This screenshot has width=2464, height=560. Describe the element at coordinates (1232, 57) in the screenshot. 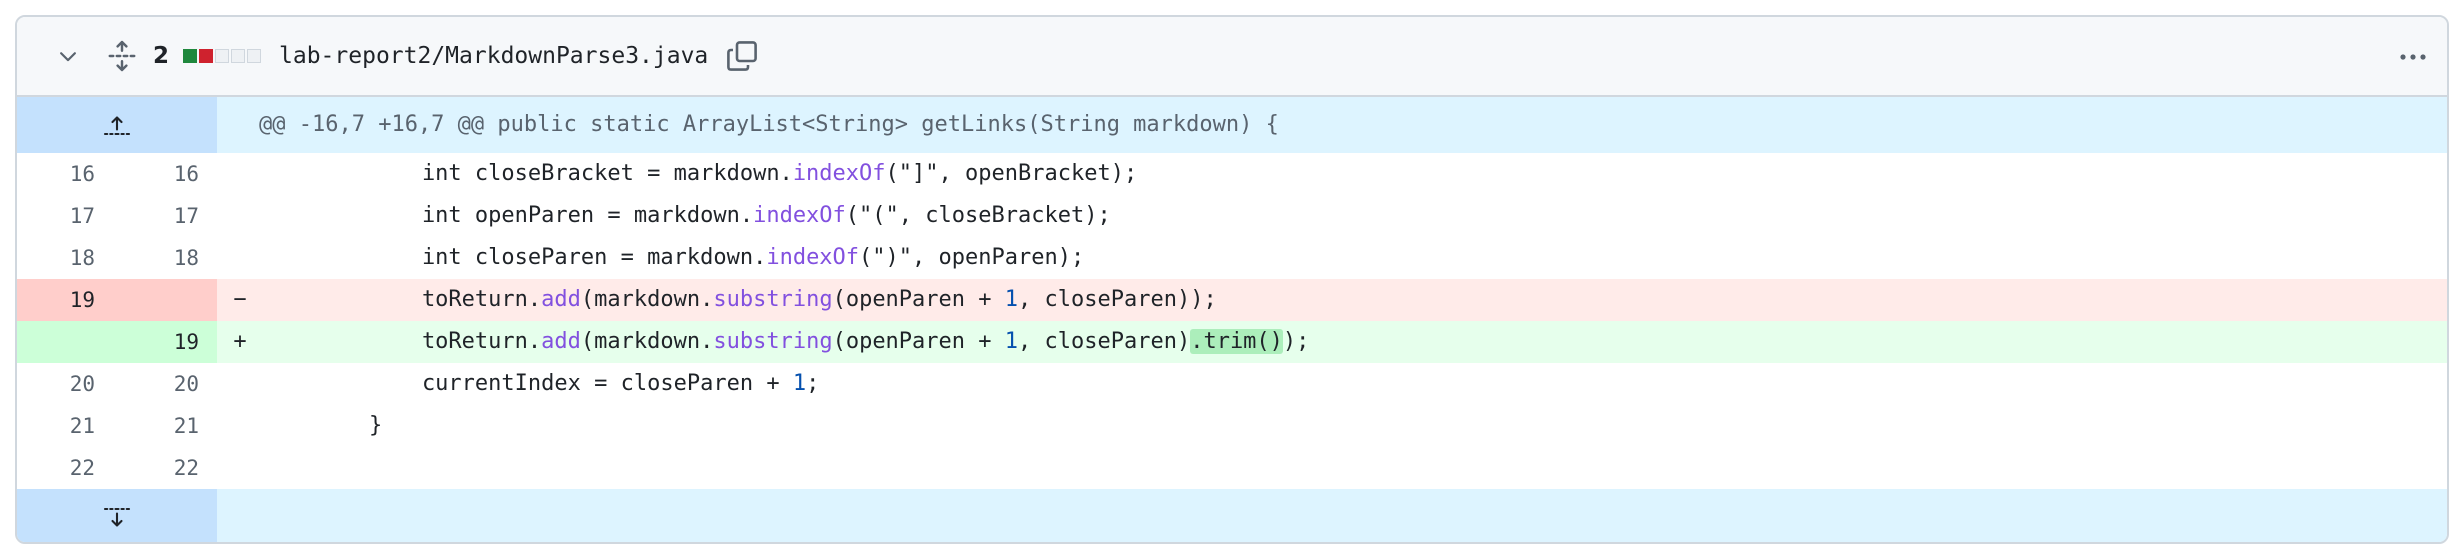

I see `file-header: 2 lab-report2/MarkdownParse3.java` at that location.